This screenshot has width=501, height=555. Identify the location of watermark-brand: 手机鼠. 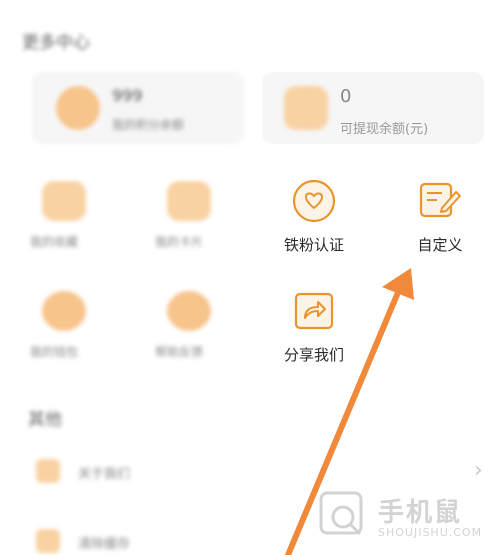
(420, 513).